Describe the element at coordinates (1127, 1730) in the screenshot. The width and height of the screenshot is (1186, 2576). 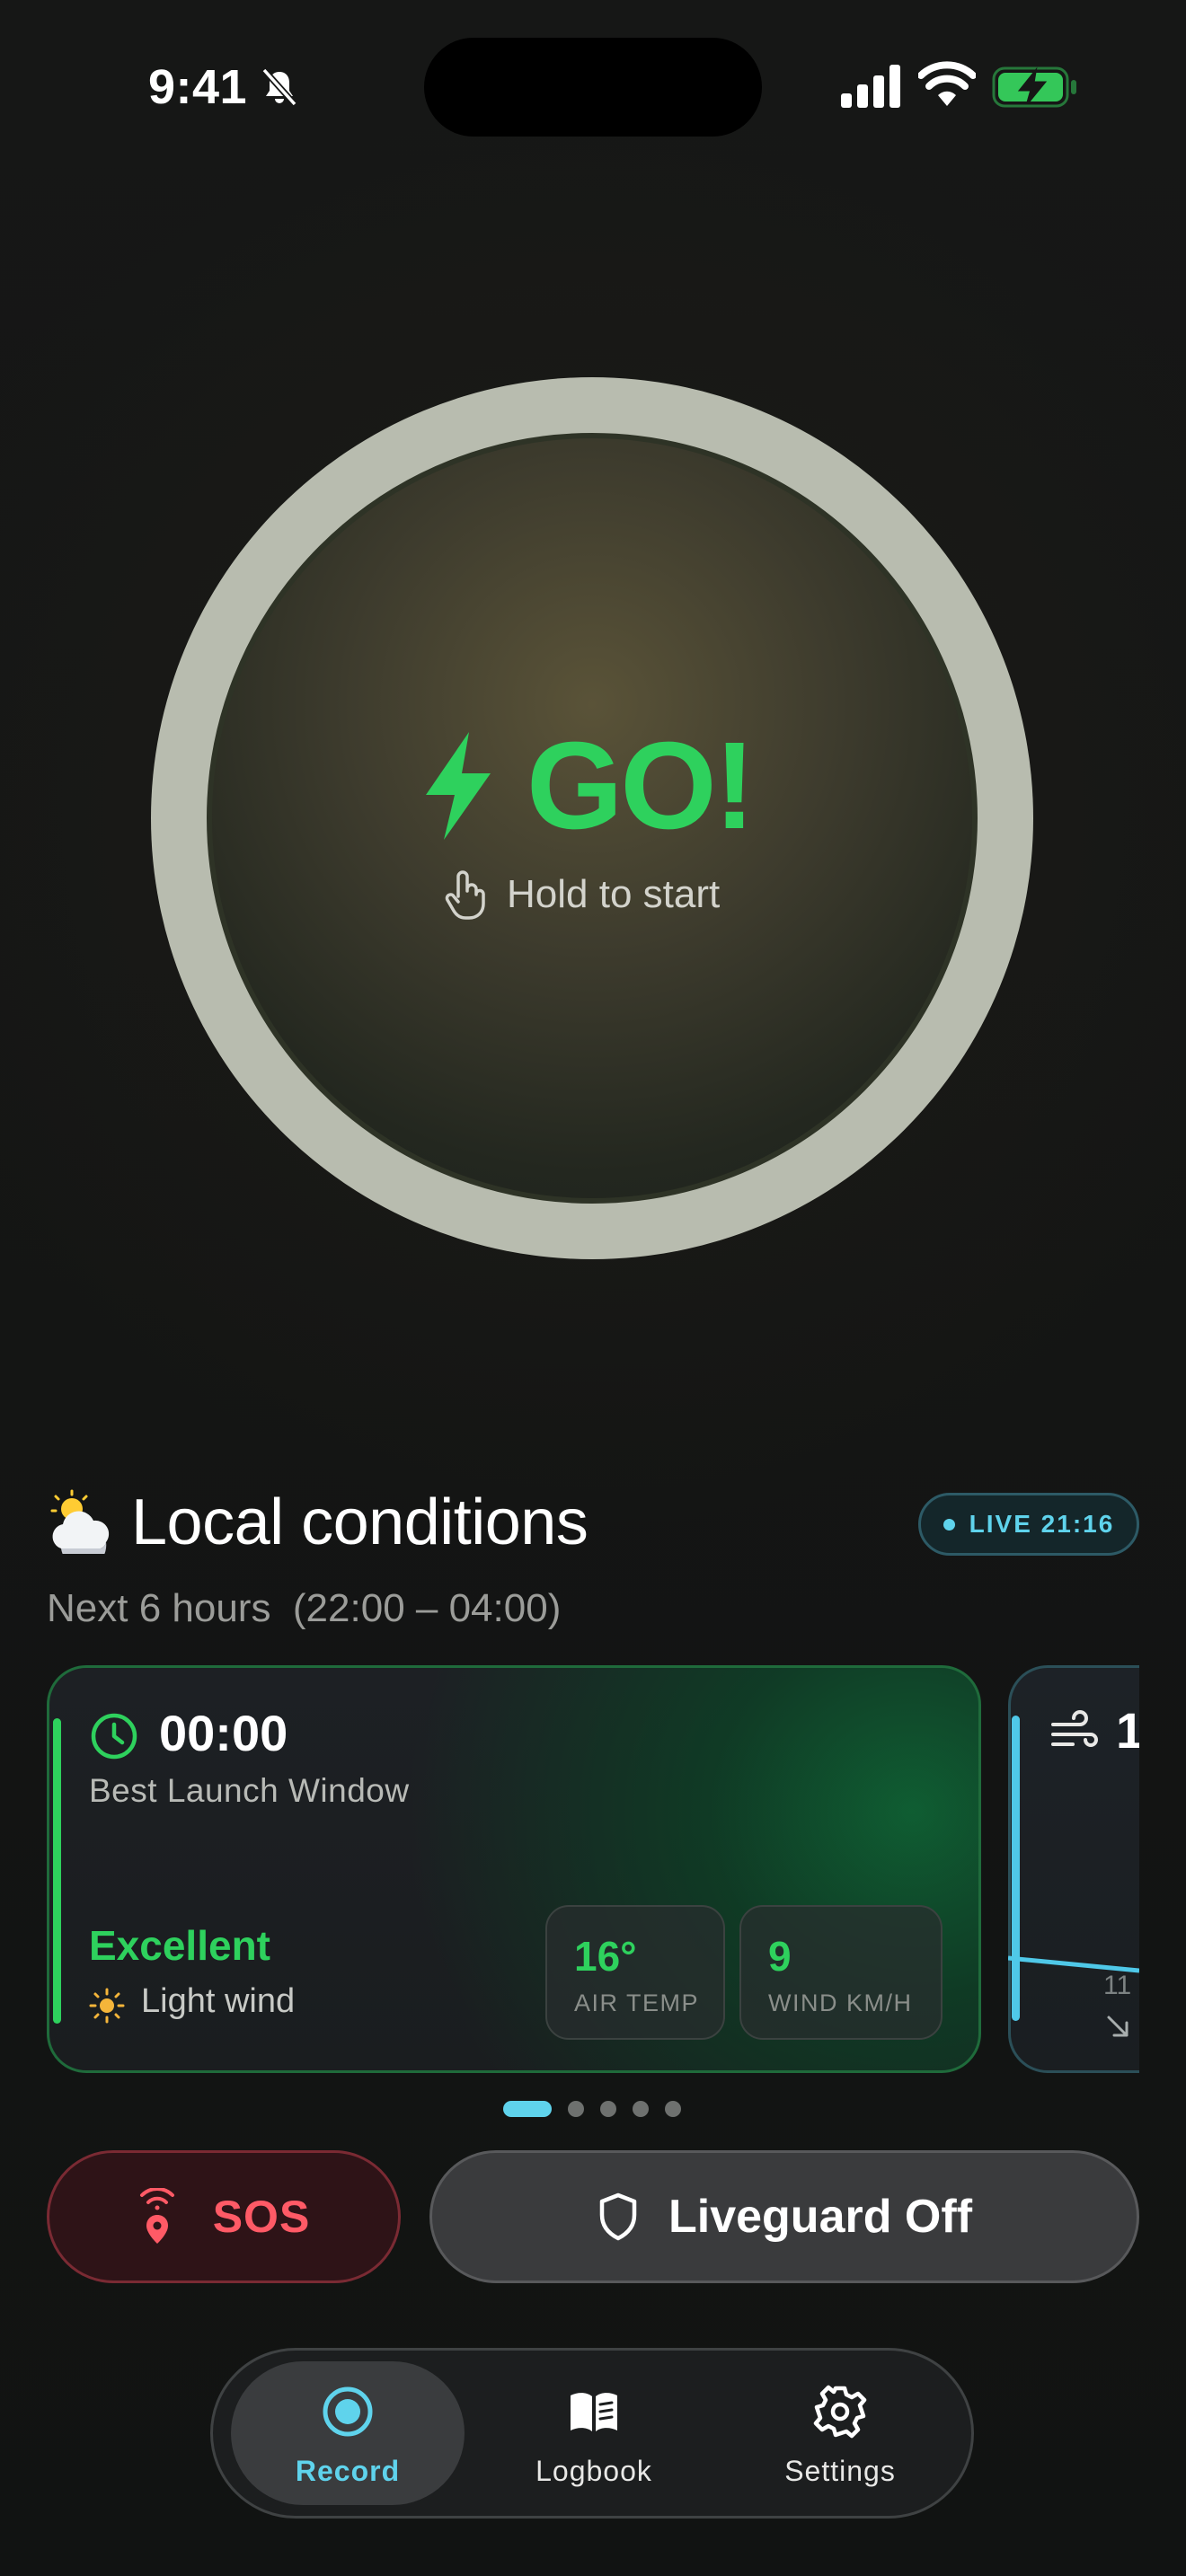
I see `wind-card-value: 1` at that location.